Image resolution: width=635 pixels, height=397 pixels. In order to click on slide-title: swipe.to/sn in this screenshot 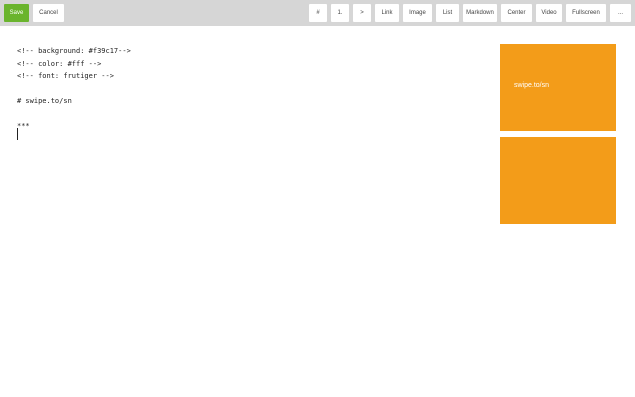, I will do `click(532, 85)`.